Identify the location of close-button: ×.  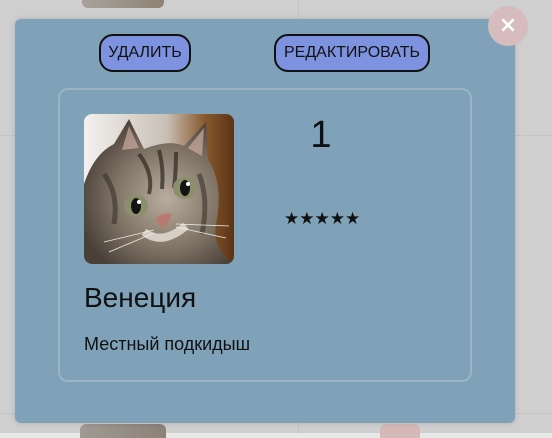
(508, 26).